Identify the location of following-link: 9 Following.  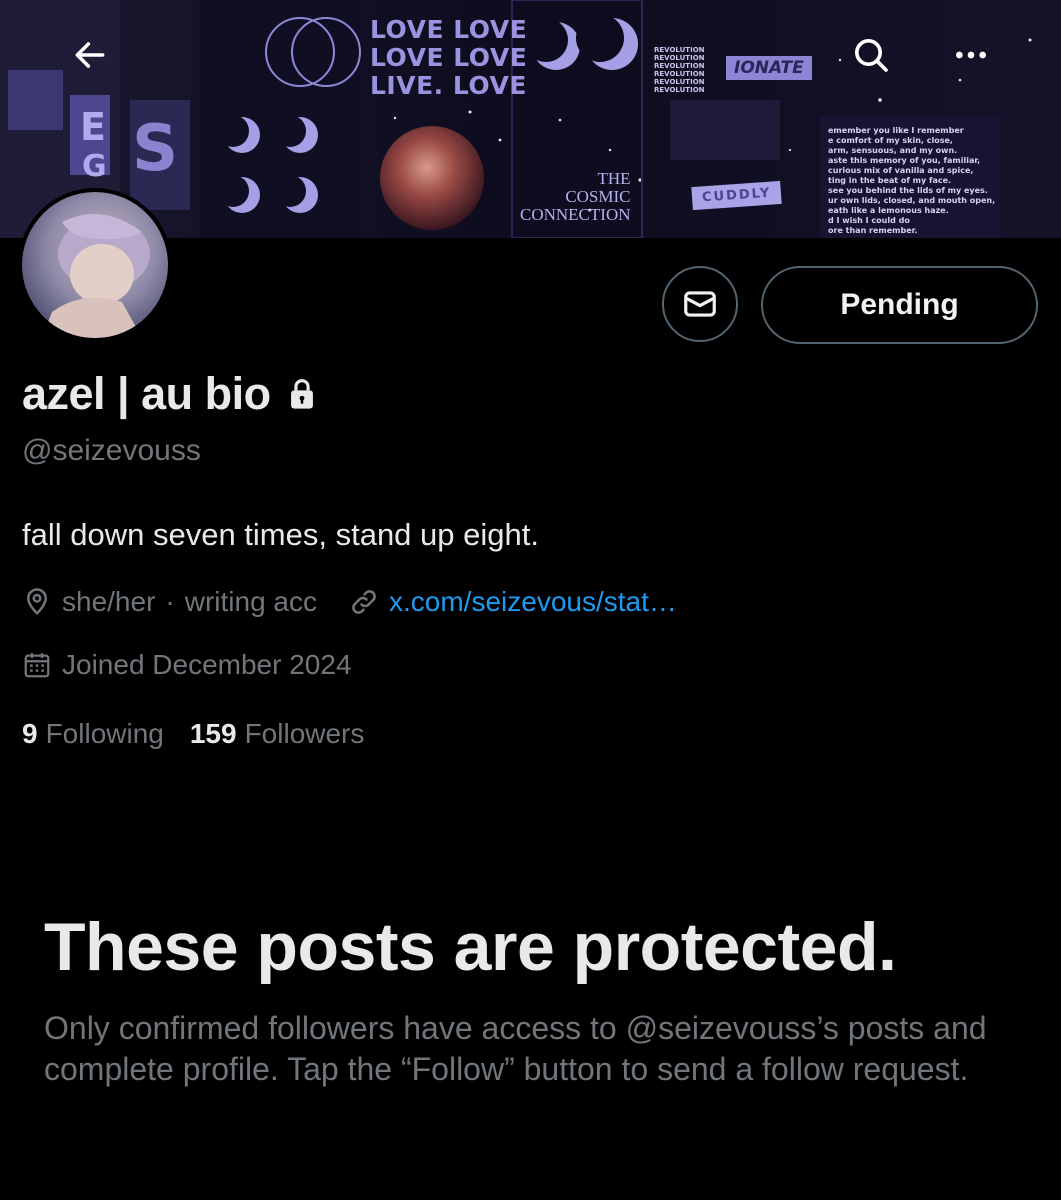
(93, 734).